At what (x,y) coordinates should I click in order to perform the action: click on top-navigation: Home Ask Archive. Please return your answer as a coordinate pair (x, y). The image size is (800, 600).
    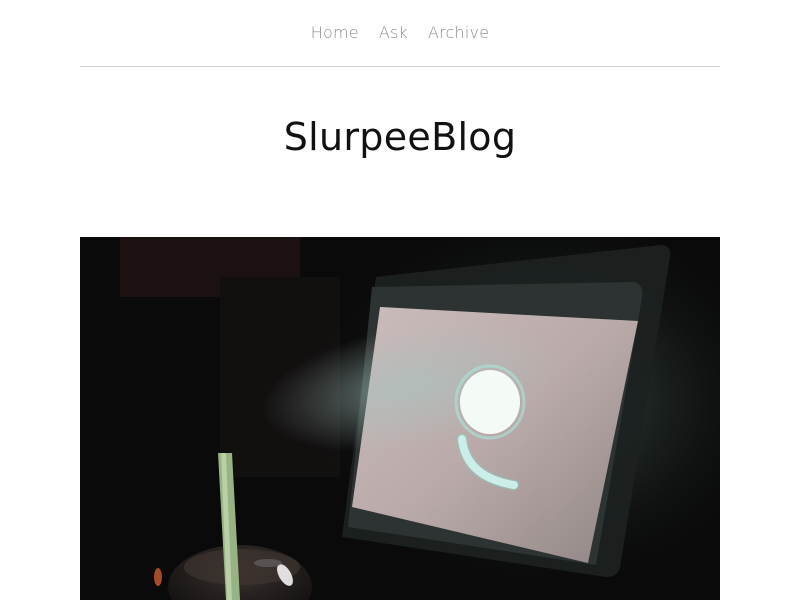
    Looking at the image, I should click on (400, 33).